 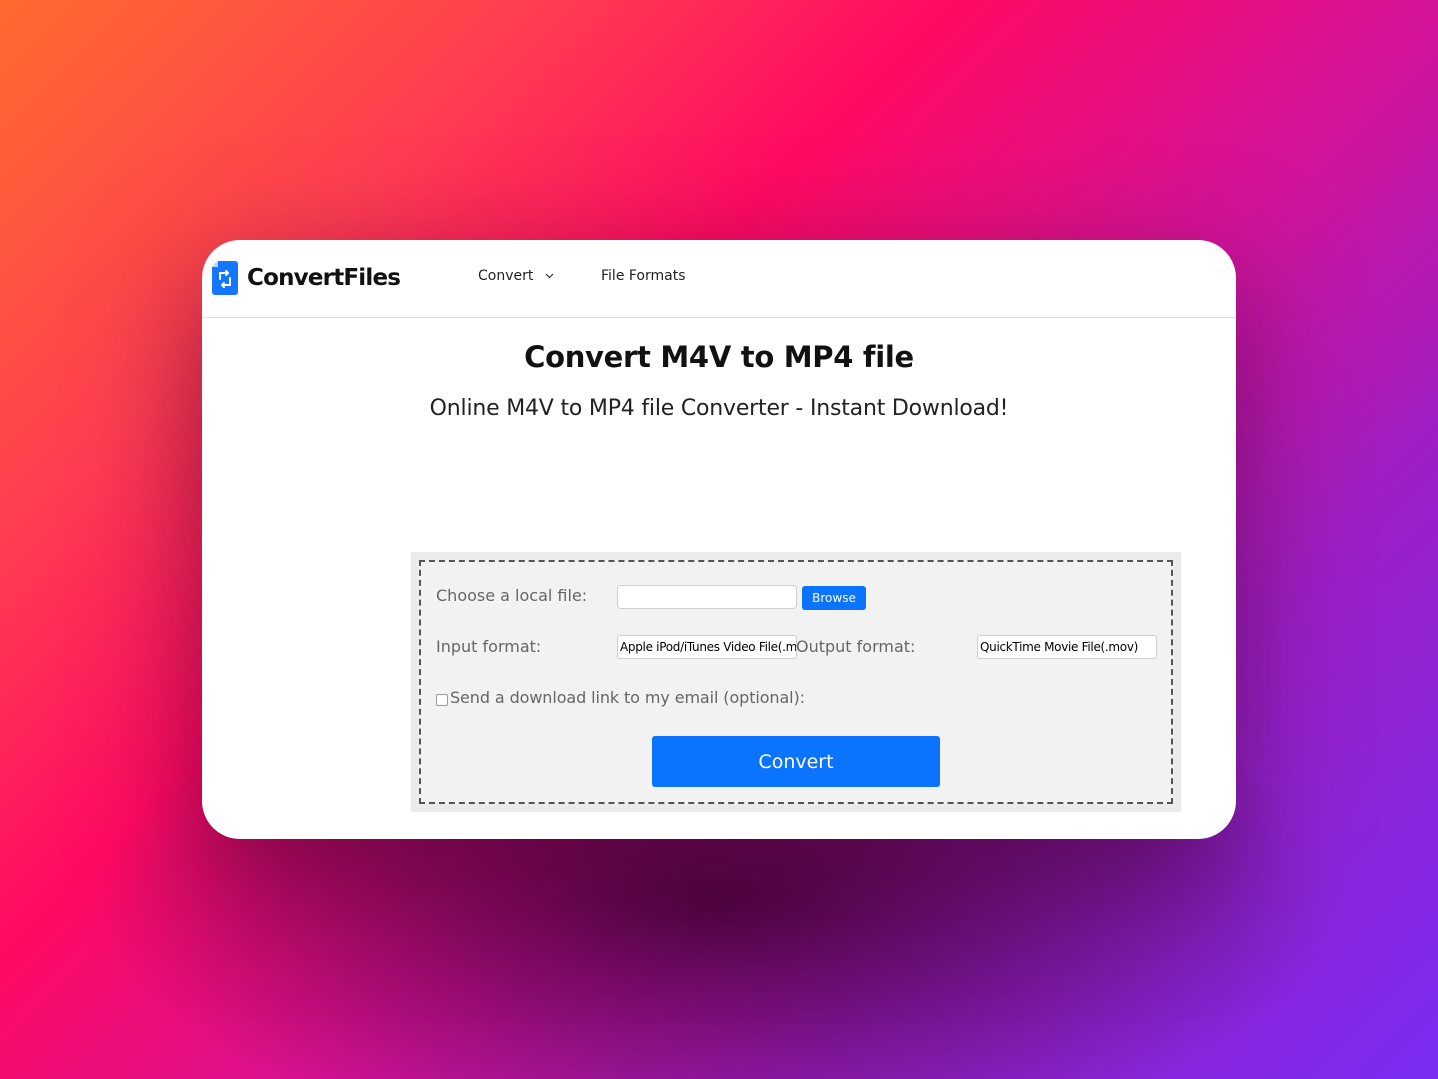 I want to click on input-format-select: Apple iPod/iTunes Video File(.m4v), so click(x=707, y=647).